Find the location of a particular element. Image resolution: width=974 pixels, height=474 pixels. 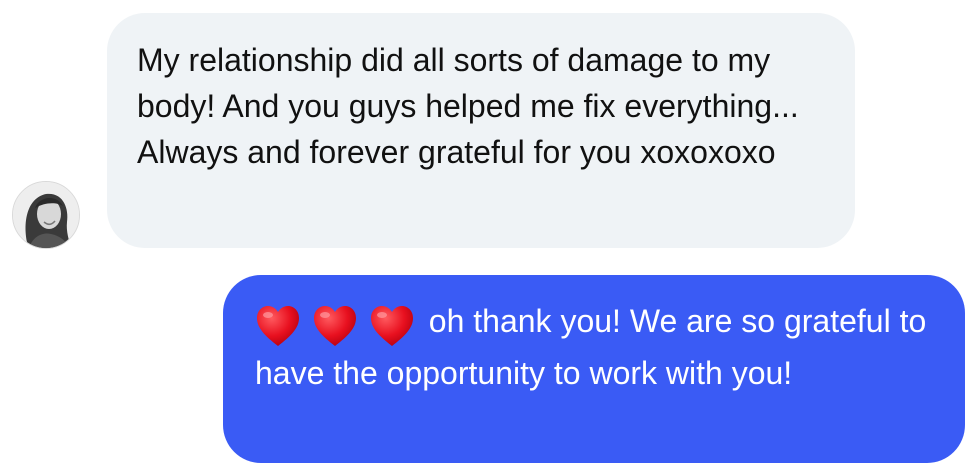

heart-emoji-group is located at coordinates (336, 327).